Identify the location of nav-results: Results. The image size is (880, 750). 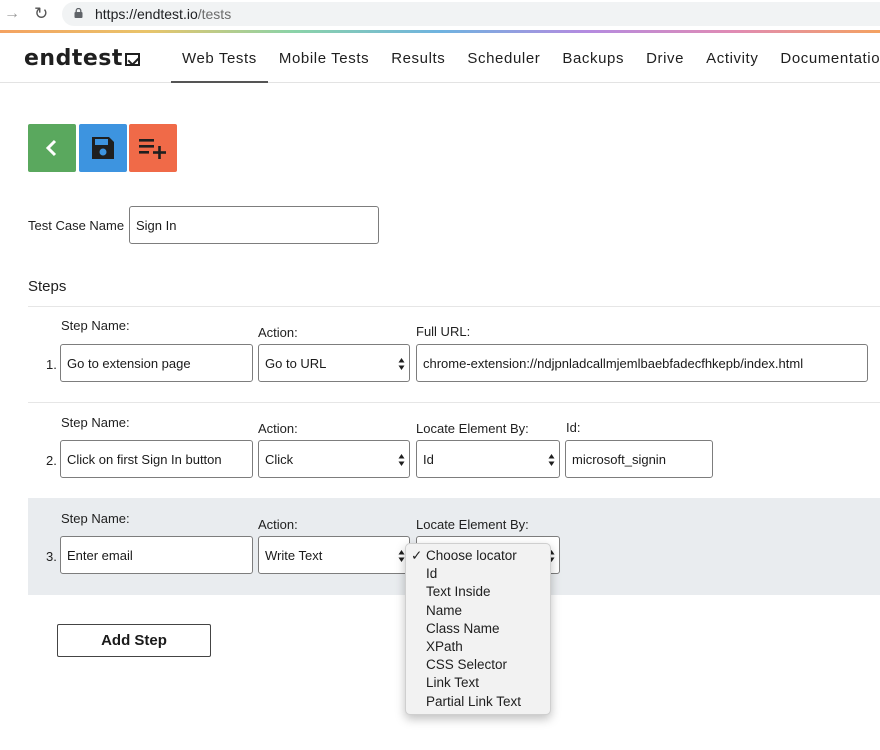
(418, 58).